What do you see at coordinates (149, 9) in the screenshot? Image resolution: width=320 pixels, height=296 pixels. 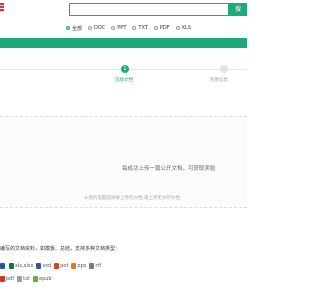 I see `search-input` at bounding box center [149, 9].